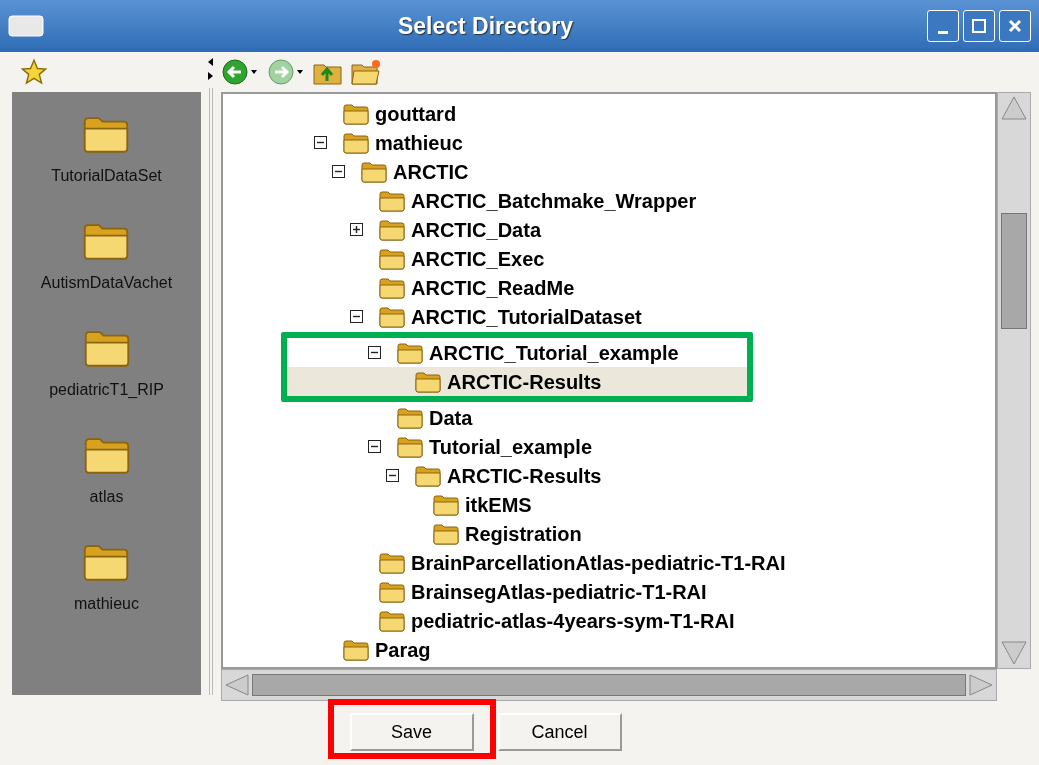 The height and width of the screenshot is (765, 1039). I want to click on folder-name: ARCTIC_ReadMe, so click(493, 288).